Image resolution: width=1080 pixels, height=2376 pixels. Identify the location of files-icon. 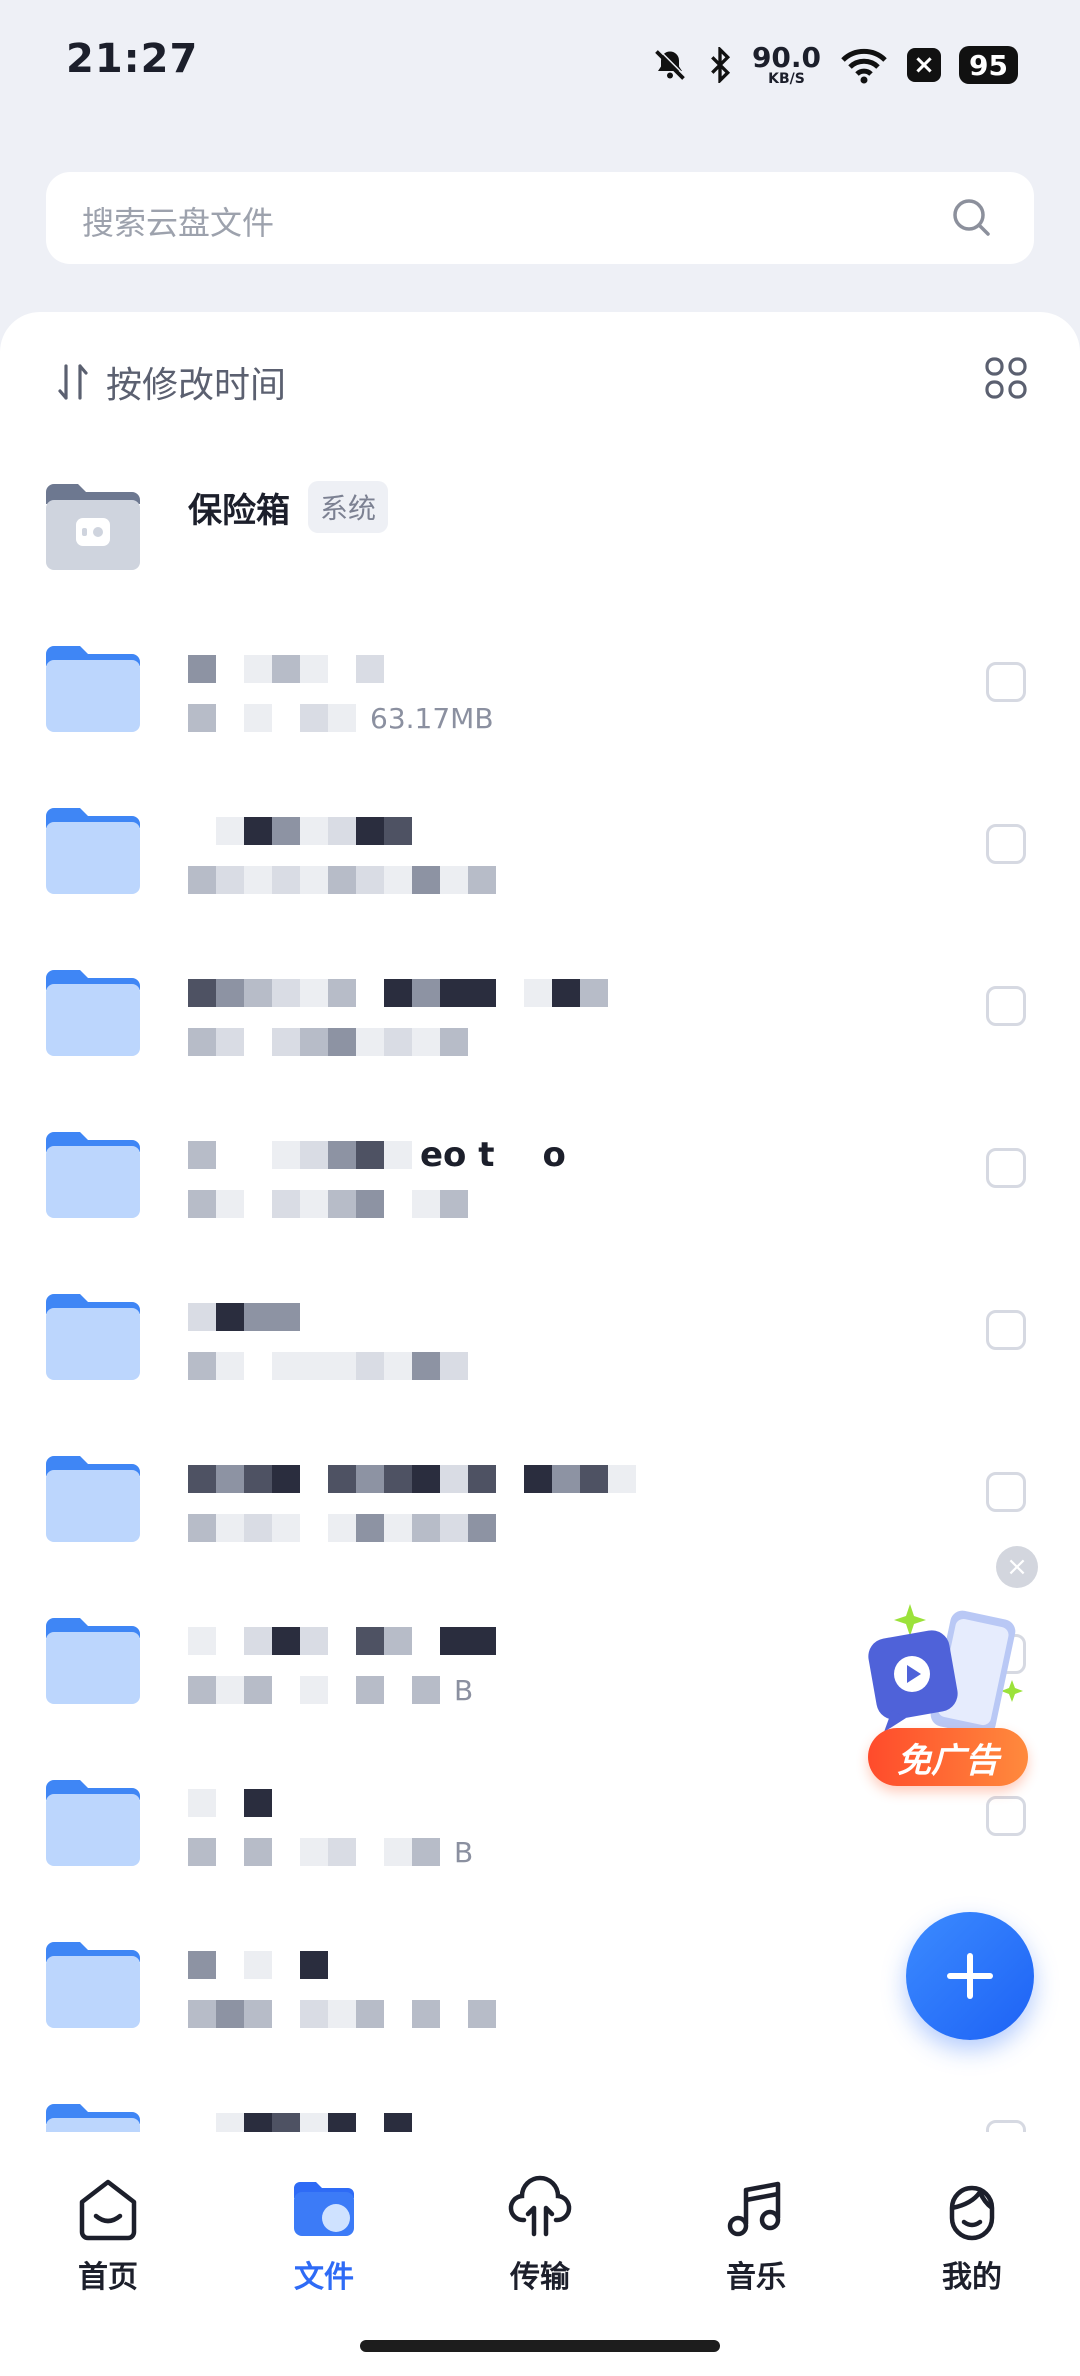
(324, 2209).